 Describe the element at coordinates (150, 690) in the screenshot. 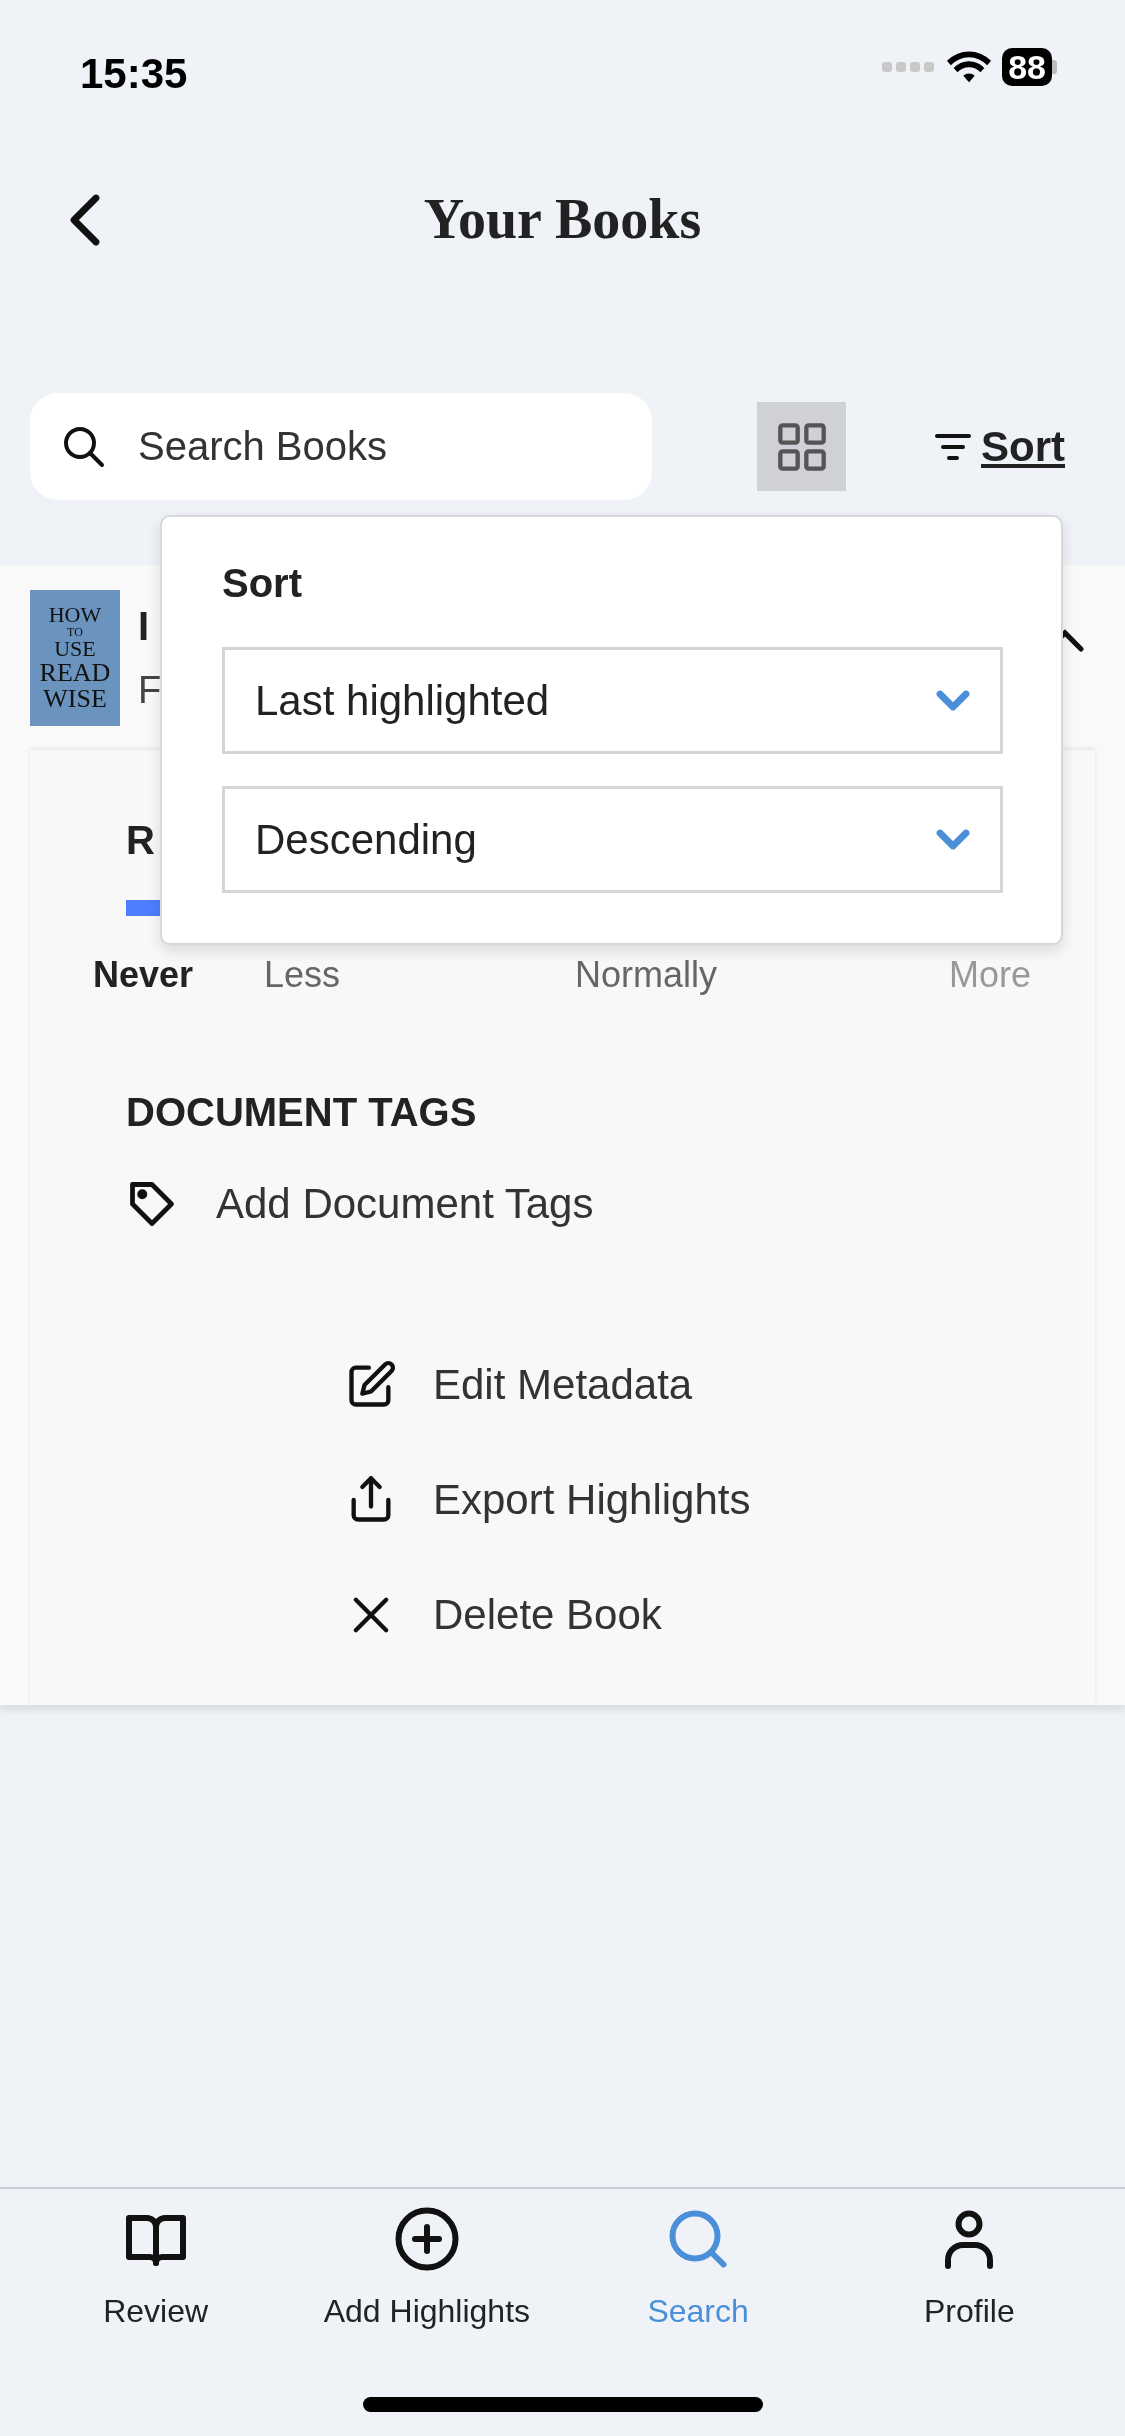

I see `book-author: F` at that location.